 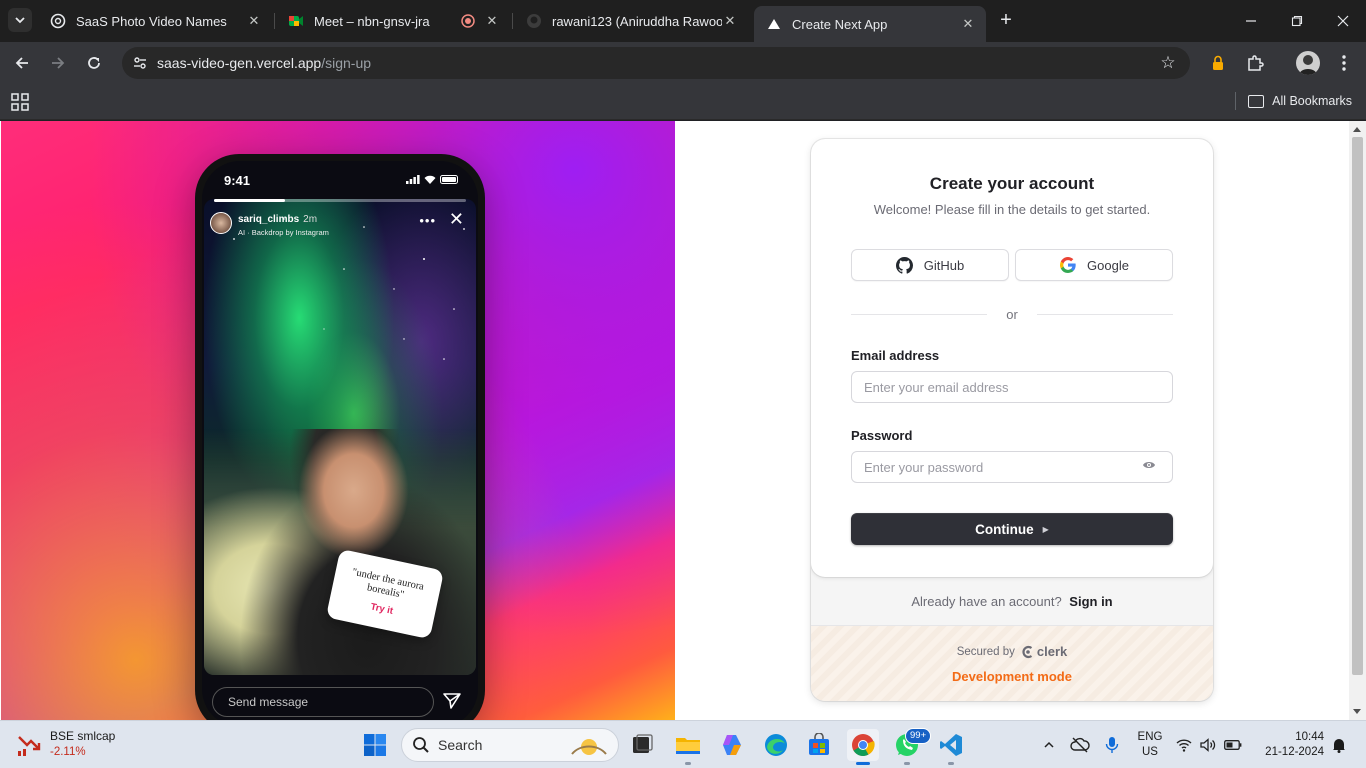 What do you see at coordinates (631, 21) in the screenshot?
I see `tab-github-profile: rawani123 (Aniruddha Rawool) ✕` at bounding box center [631, 21].